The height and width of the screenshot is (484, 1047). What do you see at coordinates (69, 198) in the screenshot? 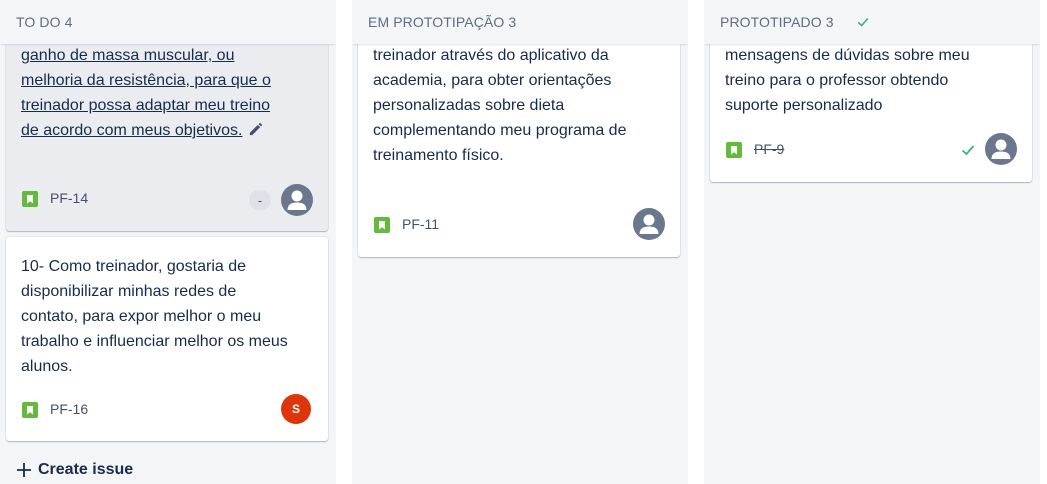
I see `issue-key: PF-14` at bounding box center [69, 198].